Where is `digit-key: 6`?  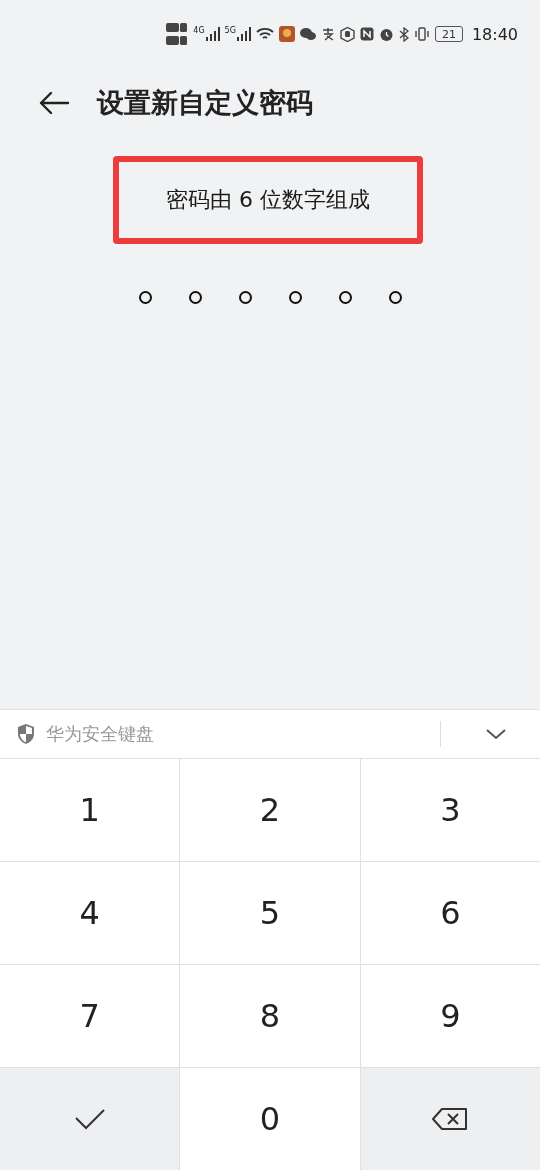
digit-key: 6 is located at coordinates (450, 913).